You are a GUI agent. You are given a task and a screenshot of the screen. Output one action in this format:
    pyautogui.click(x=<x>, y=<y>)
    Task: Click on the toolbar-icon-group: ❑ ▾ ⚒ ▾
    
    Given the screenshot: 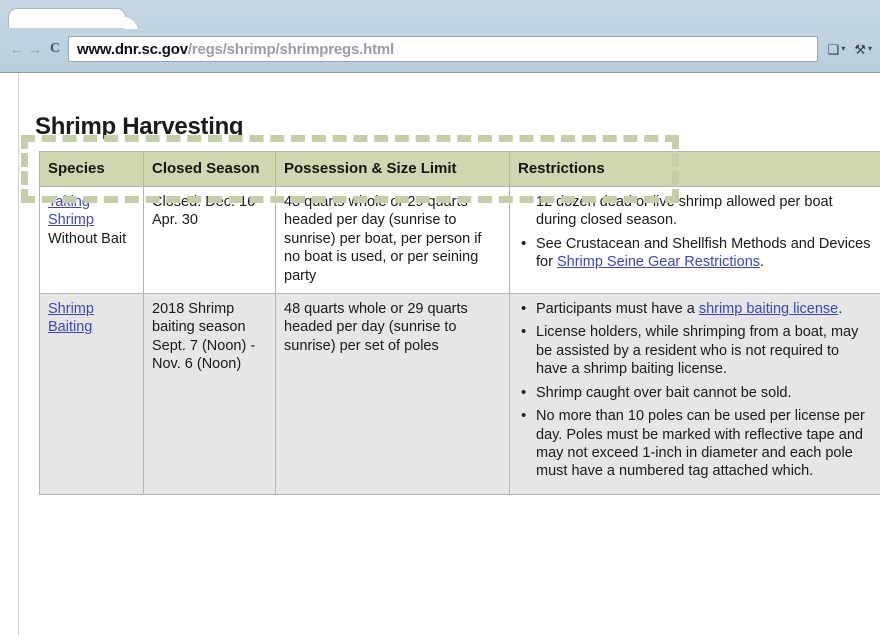 What is the action you would take?
    pyautogui.click(x=845, y=49)
    